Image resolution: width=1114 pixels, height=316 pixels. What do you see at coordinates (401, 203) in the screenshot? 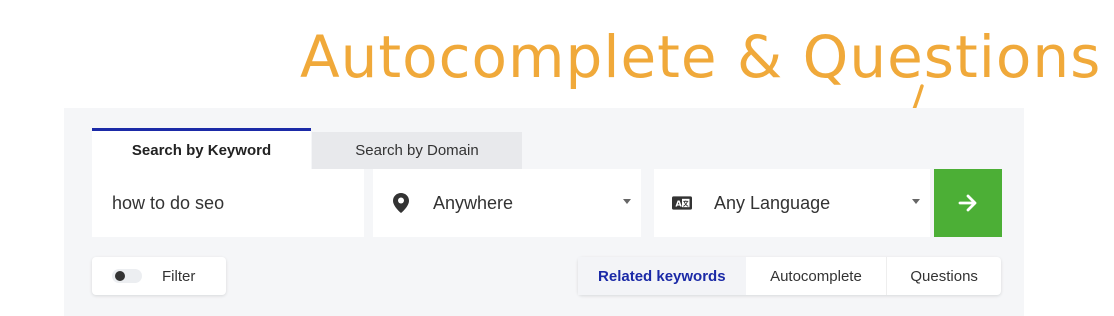
I see `location-pin-icon` at bounding box center [401, 203].